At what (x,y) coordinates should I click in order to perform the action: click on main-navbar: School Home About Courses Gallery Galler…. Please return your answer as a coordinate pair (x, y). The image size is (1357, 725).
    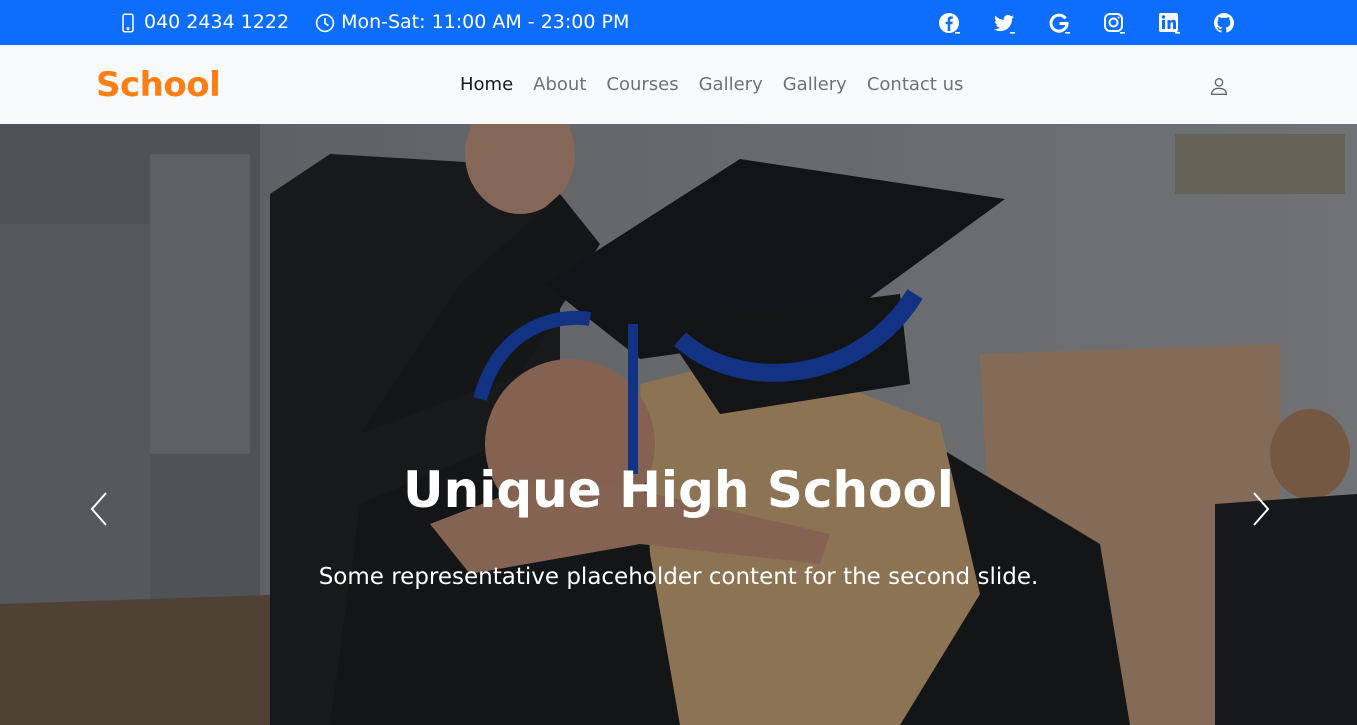
    Looking at the image, I should click on (678, 84).